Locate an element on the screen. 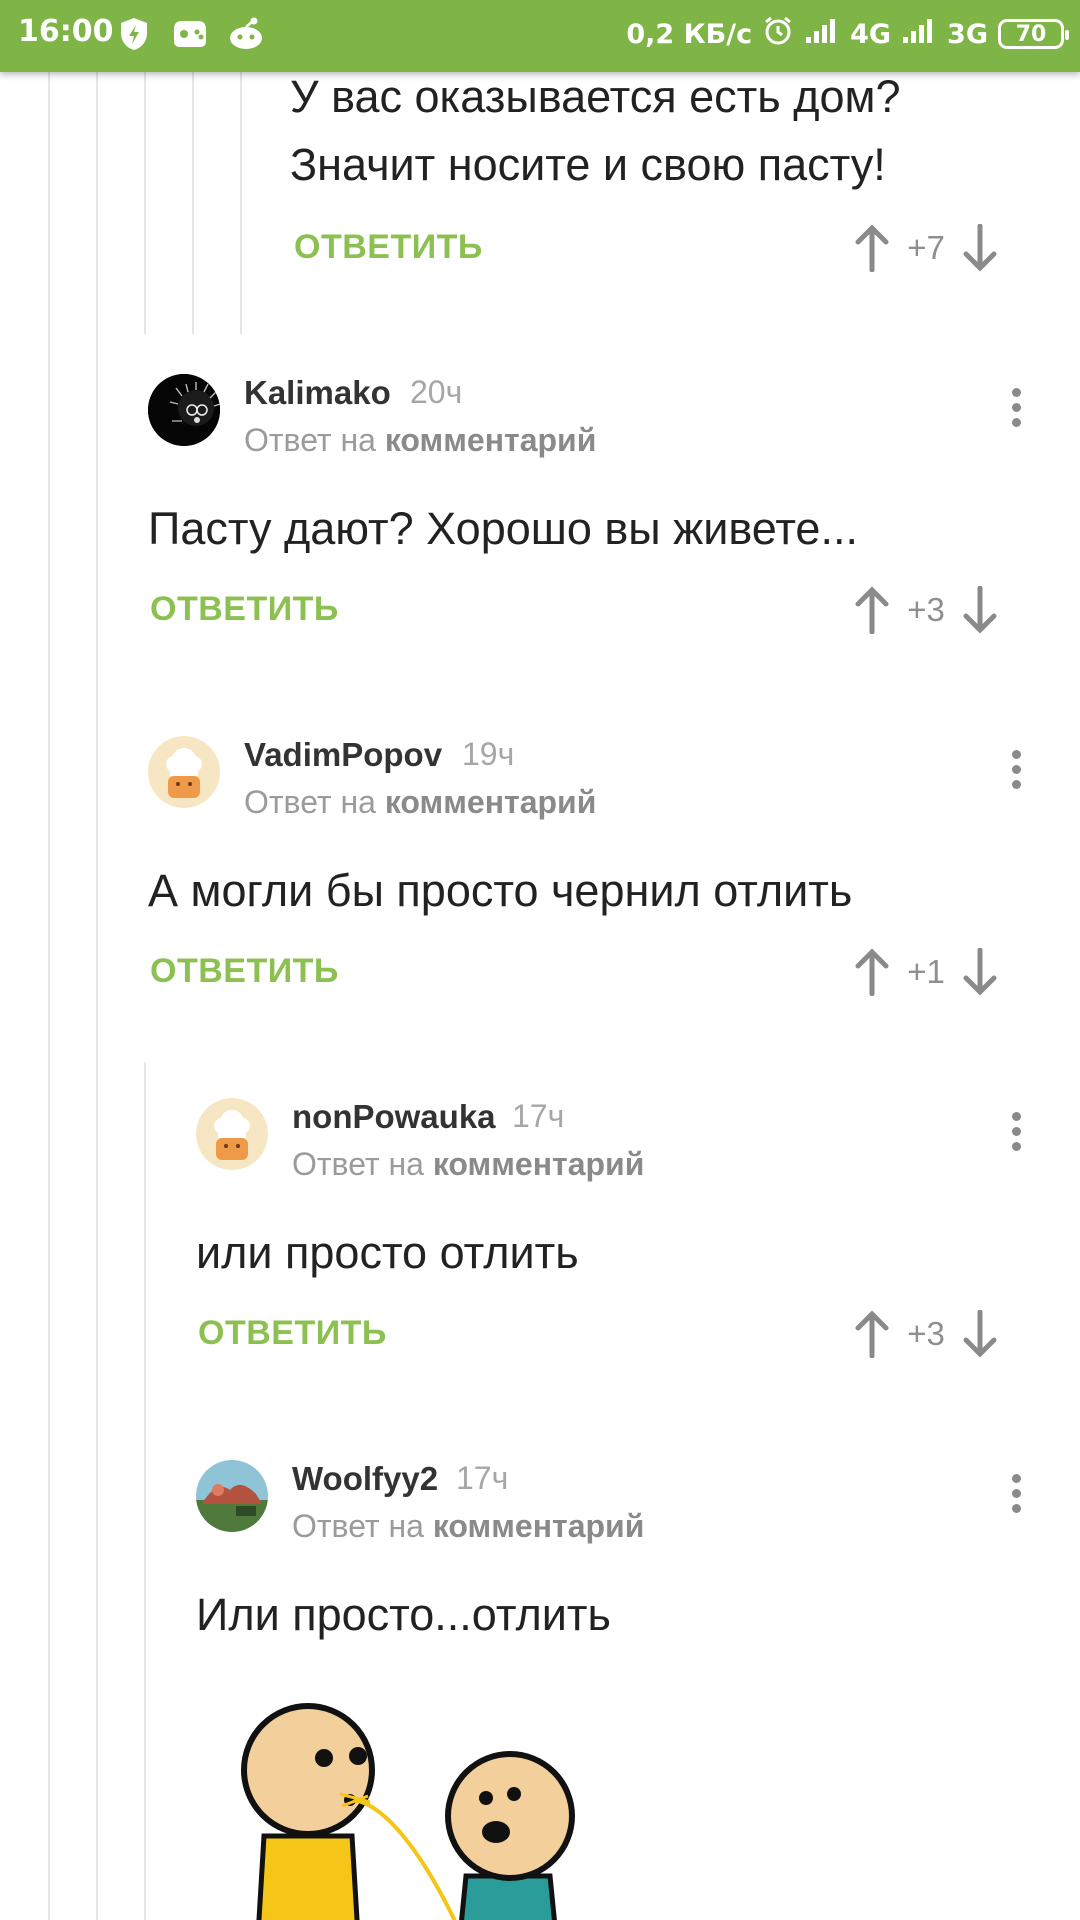  comment-body: У вас оказывается есть дом? is located at coordinates (595, 96).